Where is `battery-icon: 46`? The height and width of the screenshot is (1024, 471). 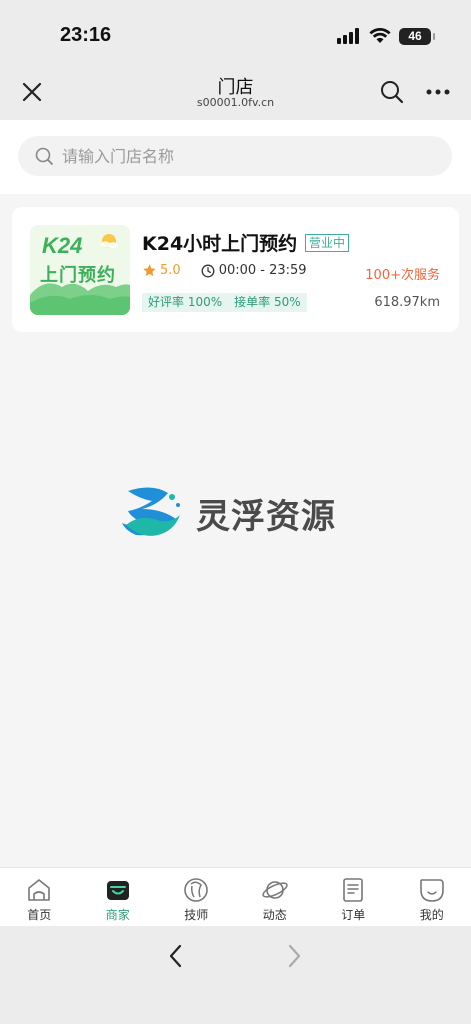
battery-icon: 46 is located at coordinates (417, 36).